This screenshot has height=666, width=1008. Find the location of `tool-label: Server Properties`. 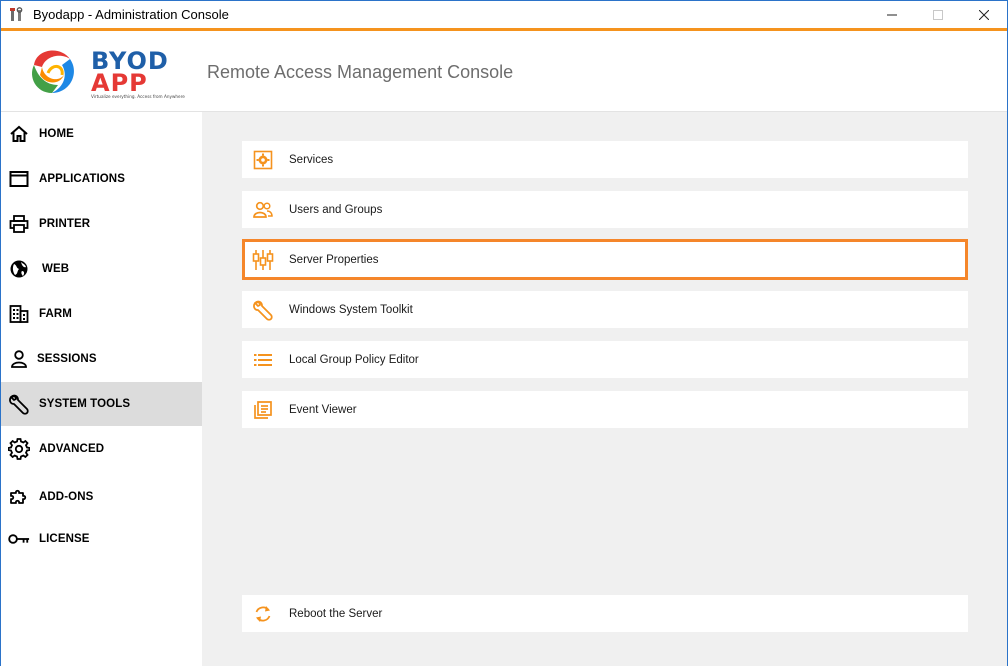

tool-label: Server Properties is located at coordinates (334, 259).